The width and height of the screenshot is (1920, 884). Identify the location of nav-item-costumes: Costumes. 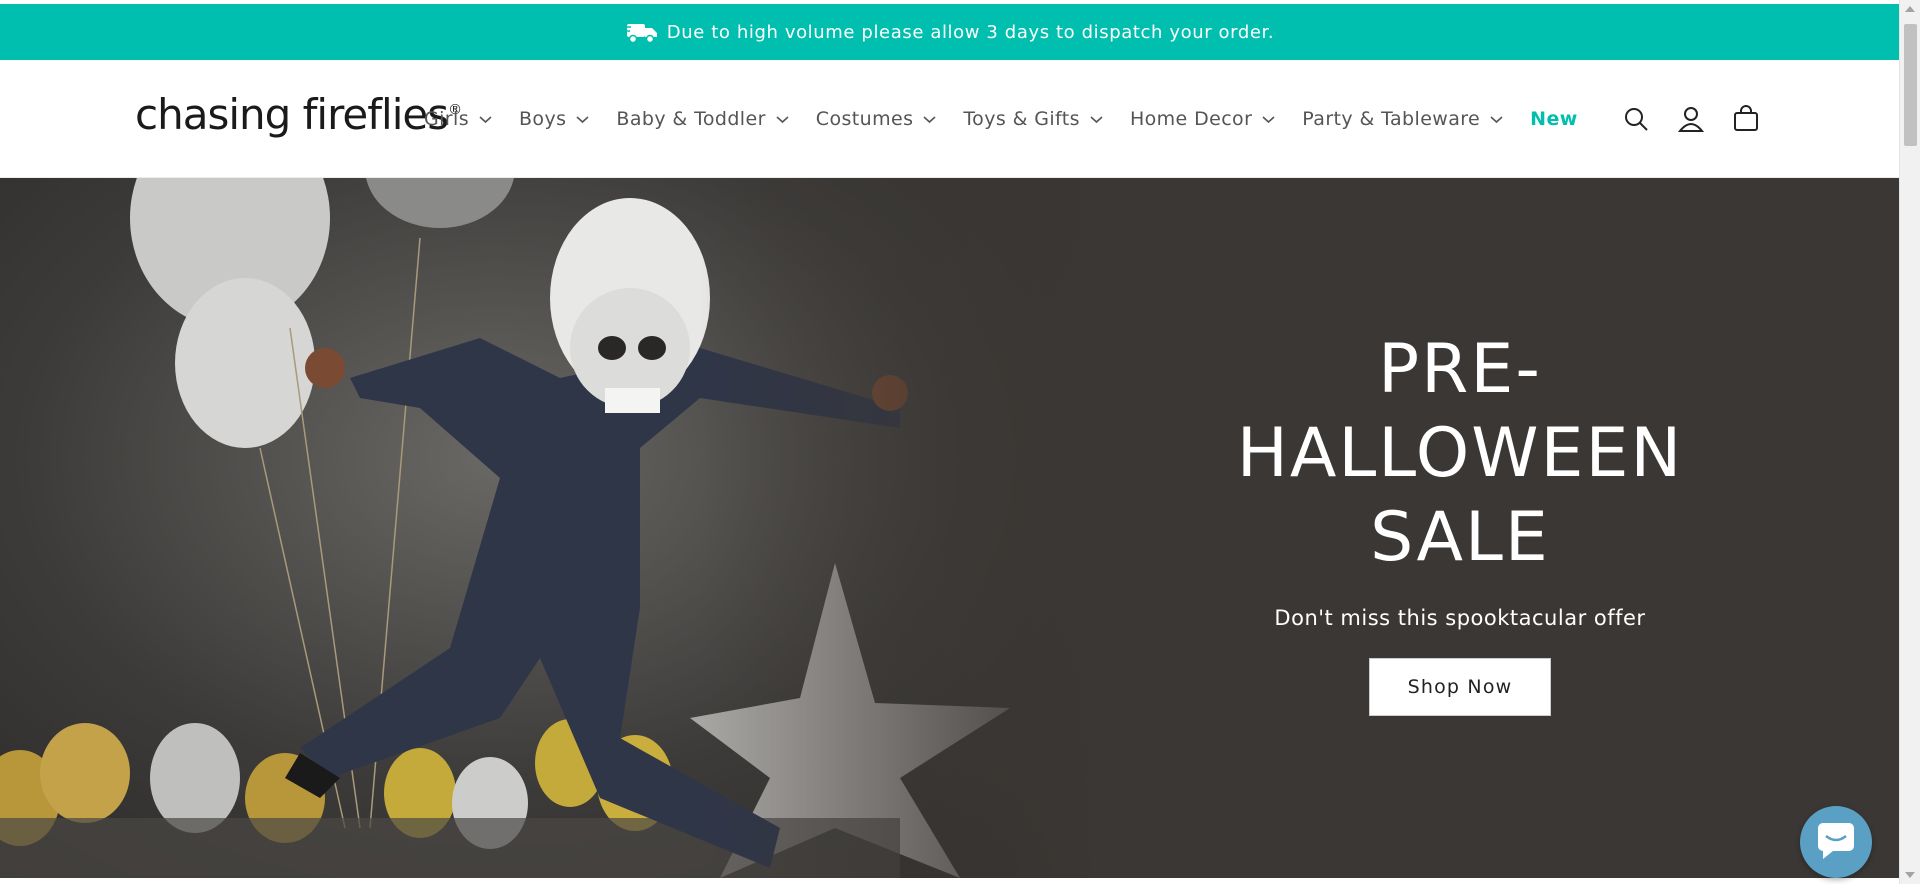
(876, 119).